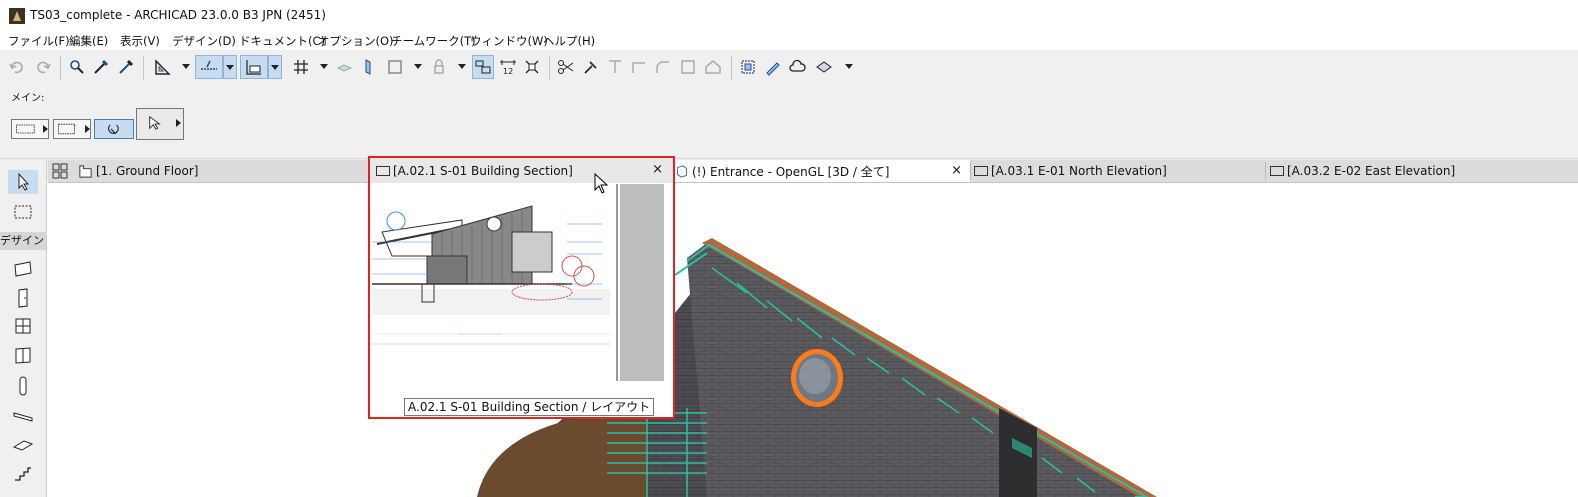 Image resolution: width=1578 pixels, height=497 pixels. I want to click on arrow-tool-settings, so click(160, 124).